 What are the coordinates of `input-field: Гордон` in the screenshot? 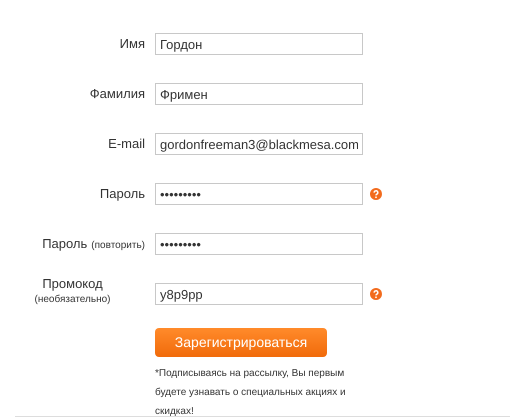 It's located at (259, 44).